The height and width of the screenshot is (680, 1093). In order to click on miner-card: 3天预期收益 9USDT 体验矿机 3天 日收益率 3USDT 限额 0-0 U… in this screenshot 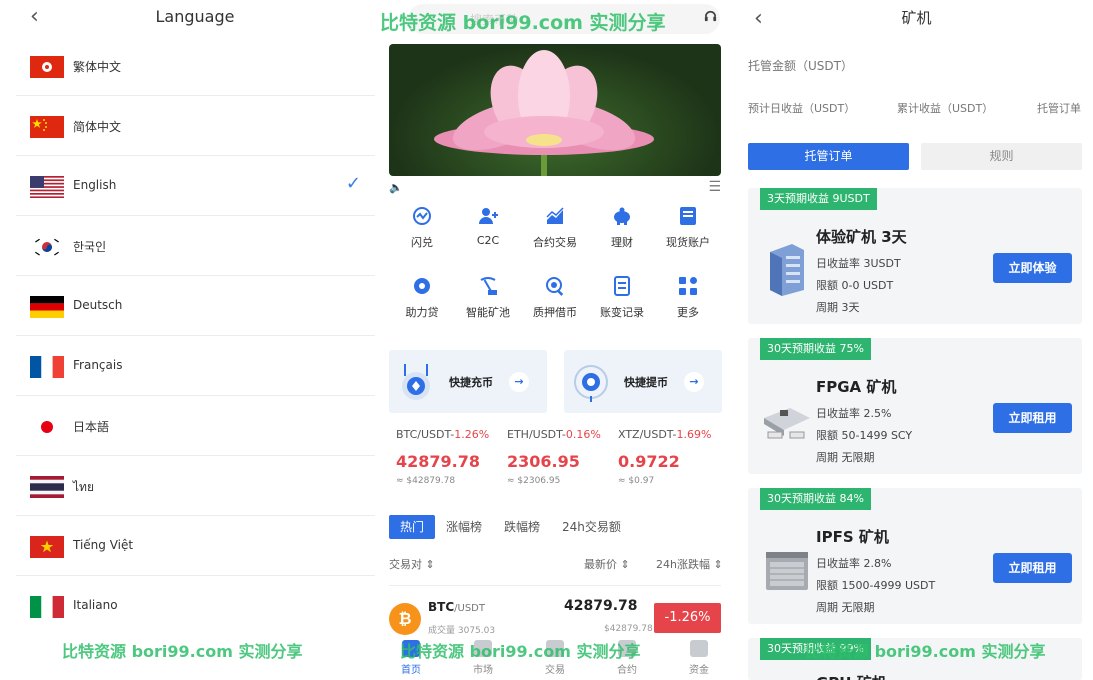, I will do `click(915, 256)`.